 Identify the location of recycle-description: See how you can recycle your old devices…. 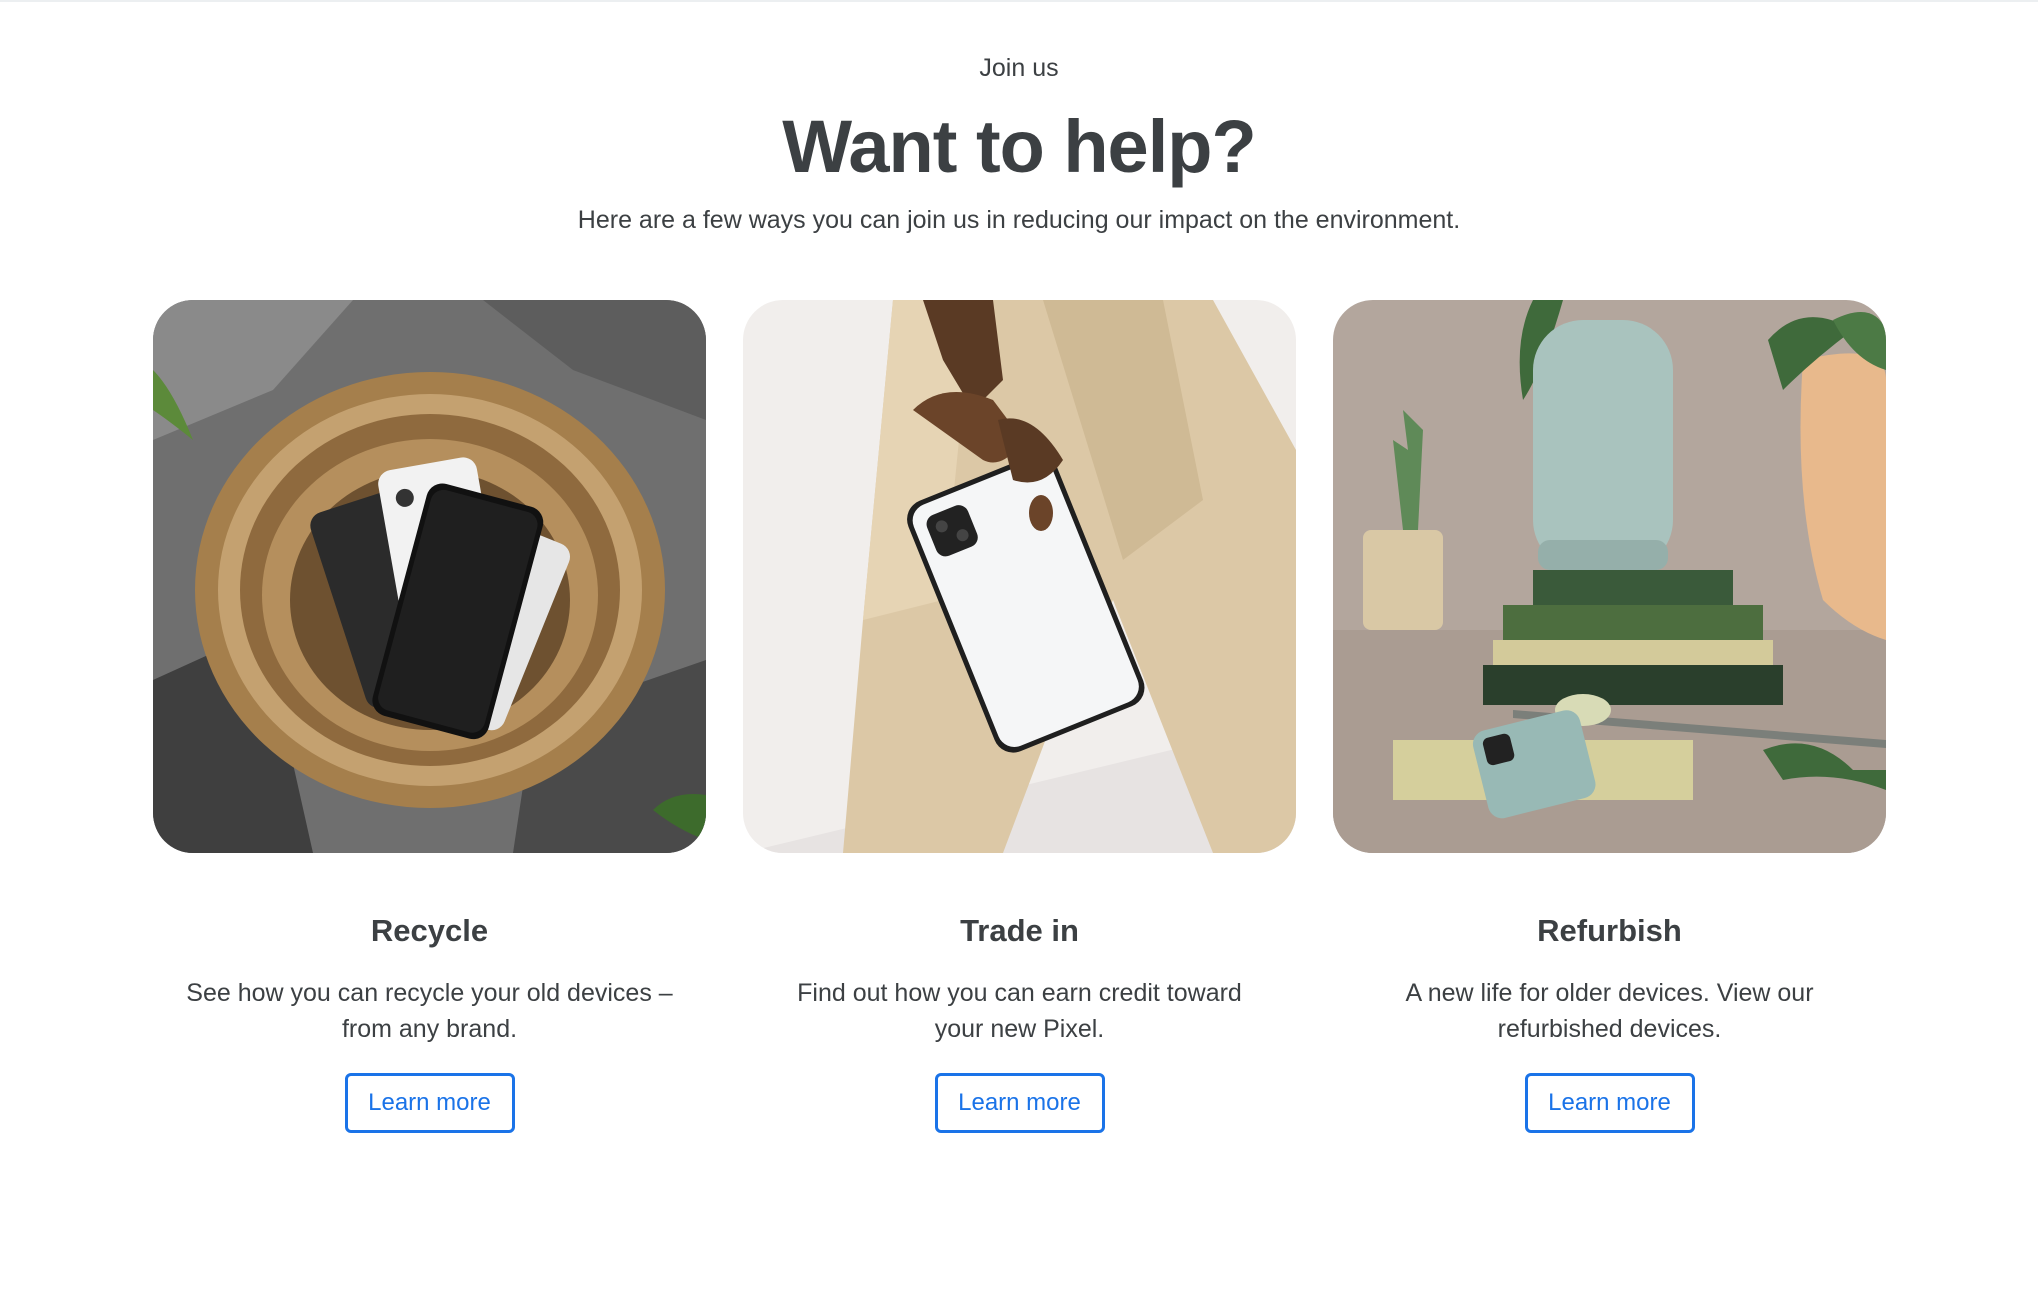
(429, 1011).